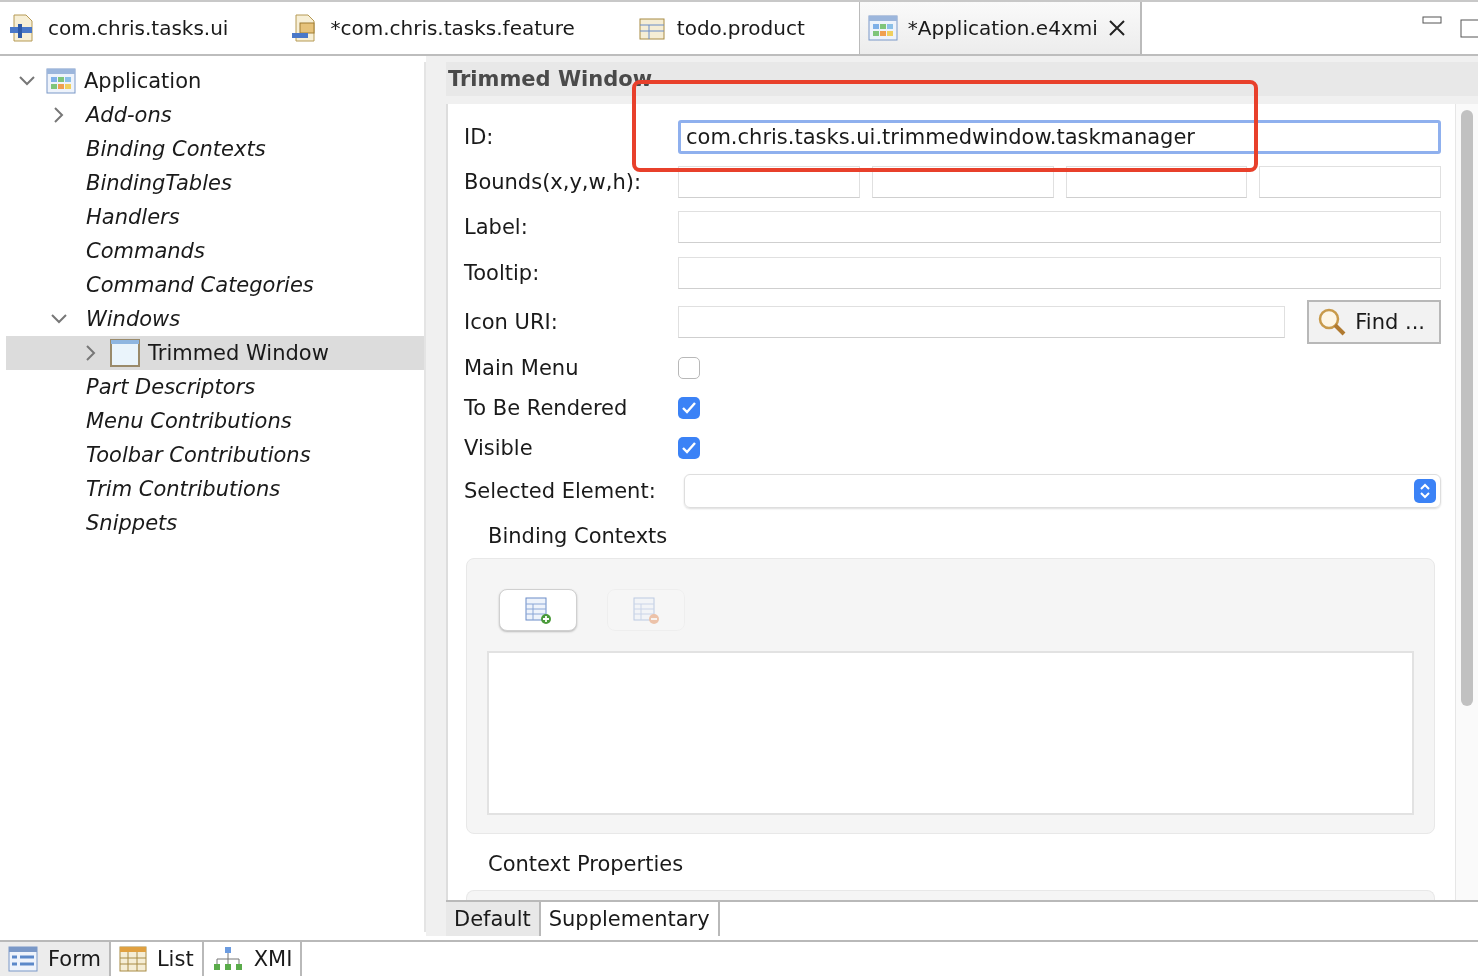 The image size is (1478, 976). Describe the element at coordinates (522, 368) in the screenshot. I see `field-label: Main Menu` at that location.